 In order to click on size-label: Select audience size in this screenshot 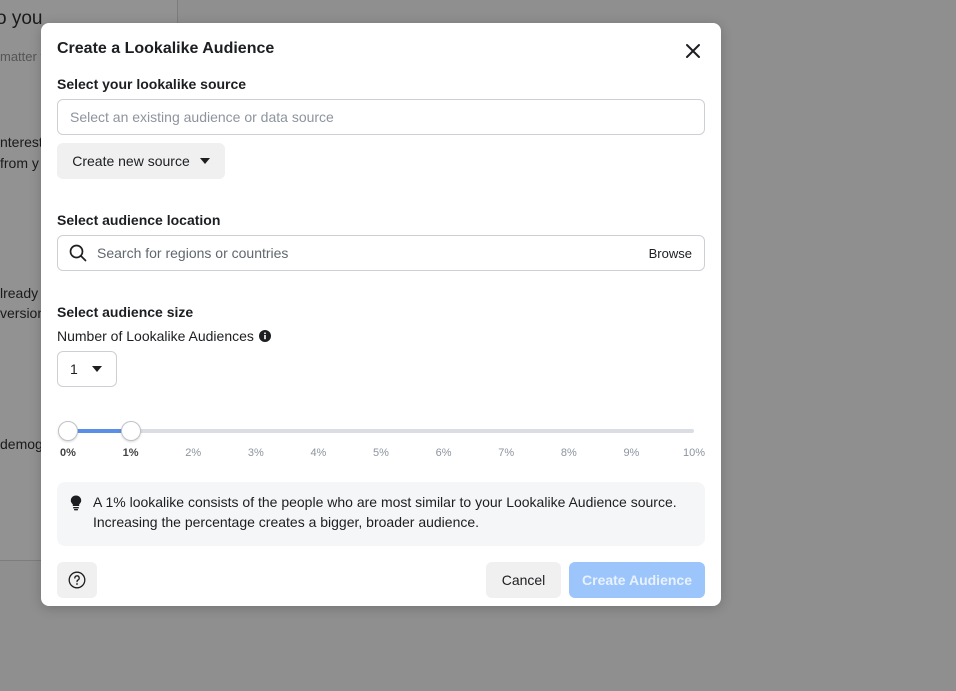, I will do `click(125, 312)`.